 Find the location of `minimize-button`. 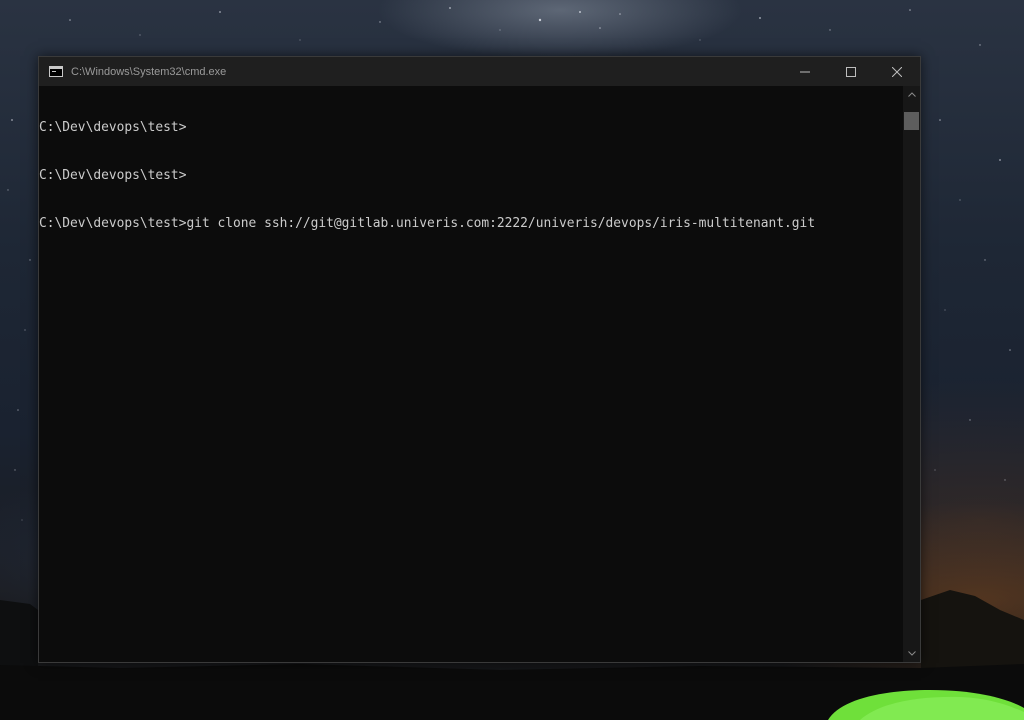

minimize-button is located at coordinates (805, 71).